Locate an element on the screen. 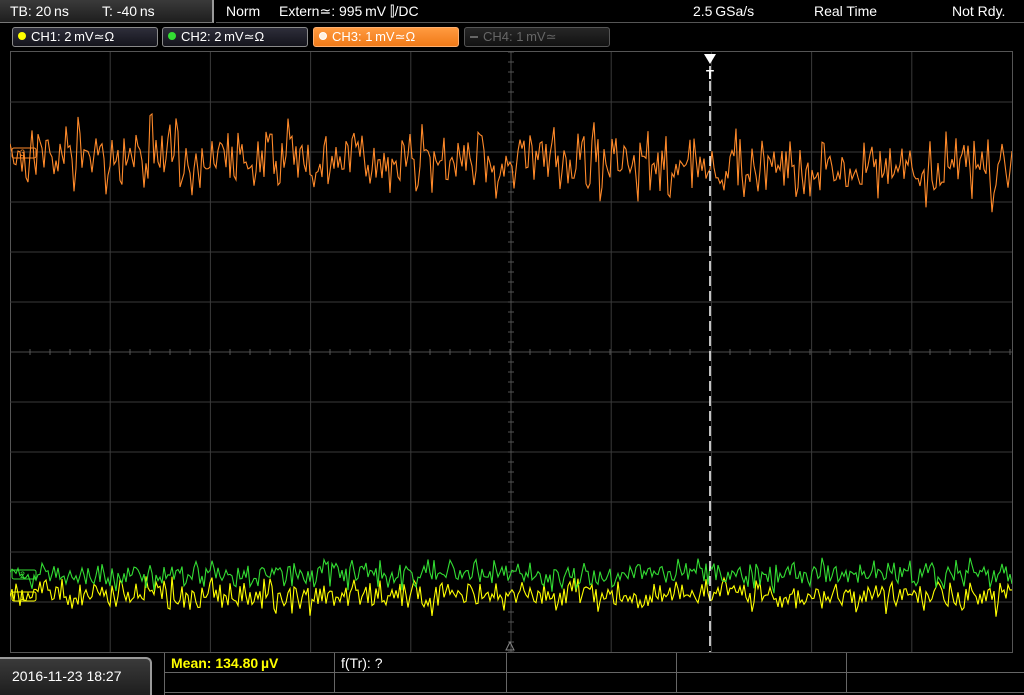 The width and height of the screenshot is (1024, 695). ch4-indicator-icon is located at coordinates (474, 37).